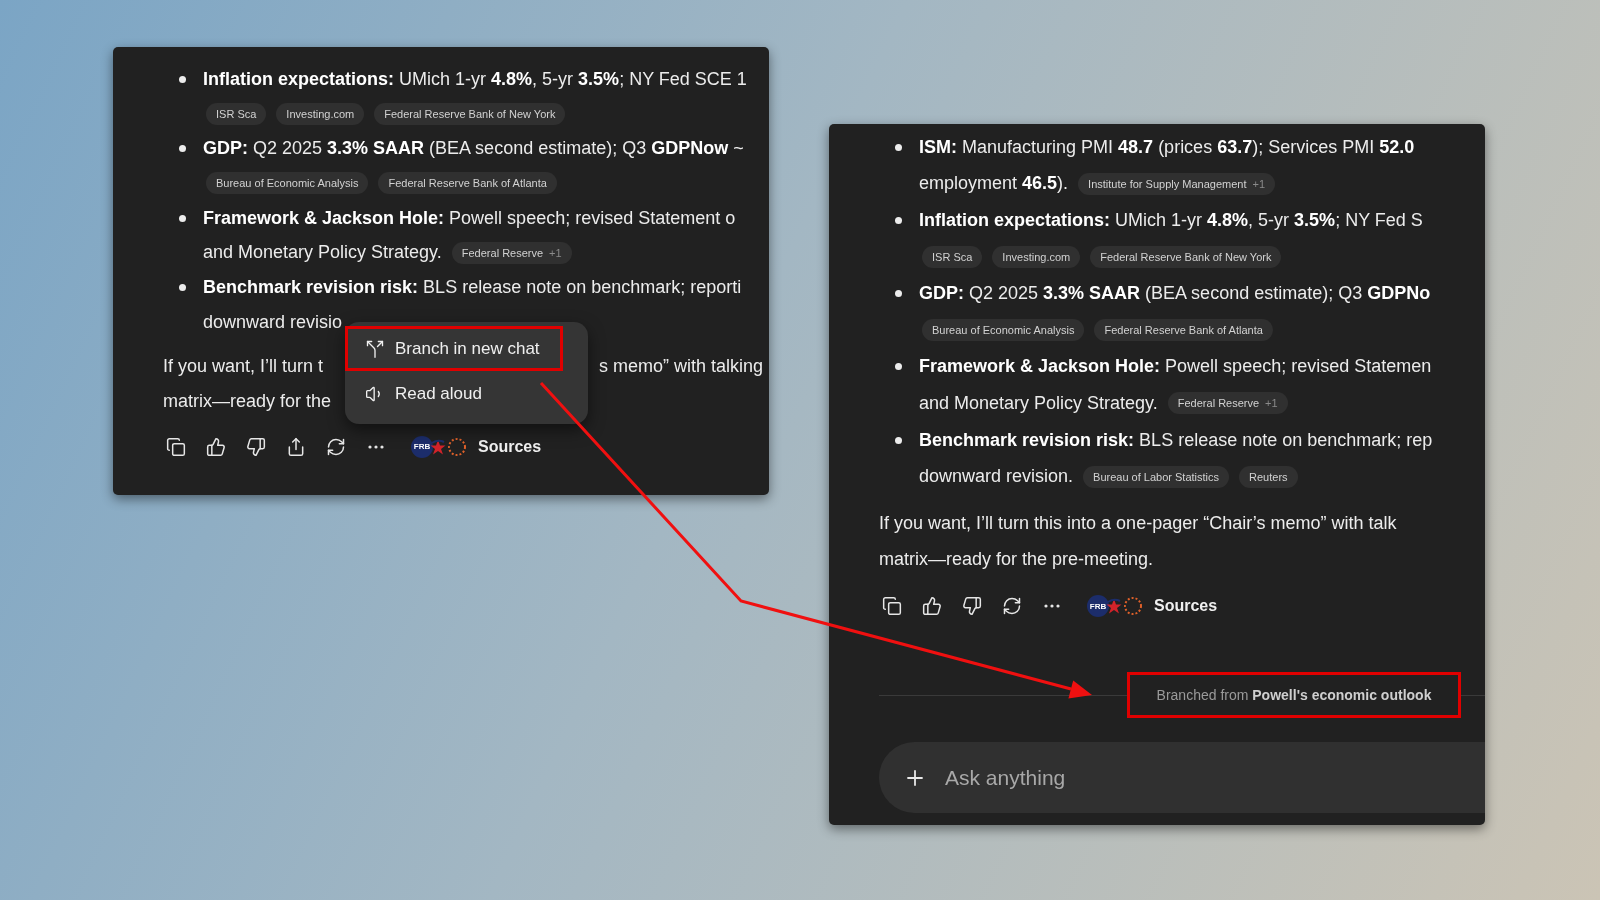 Image resolution: width=1600 pixels, height=900 pixels. What do you see at coordinates (375, 348) in the screenshot?
I see `branch-icon` at bounding box center [375, 348].